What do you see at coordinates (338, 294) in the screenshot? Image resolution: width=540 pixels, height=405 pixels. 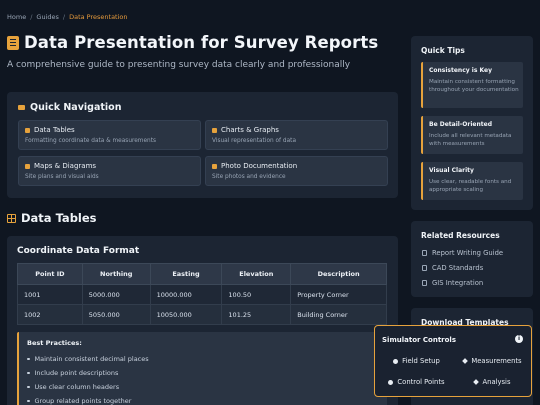 I see `table-cell: Property Corner` at bounding box center [338, 294].